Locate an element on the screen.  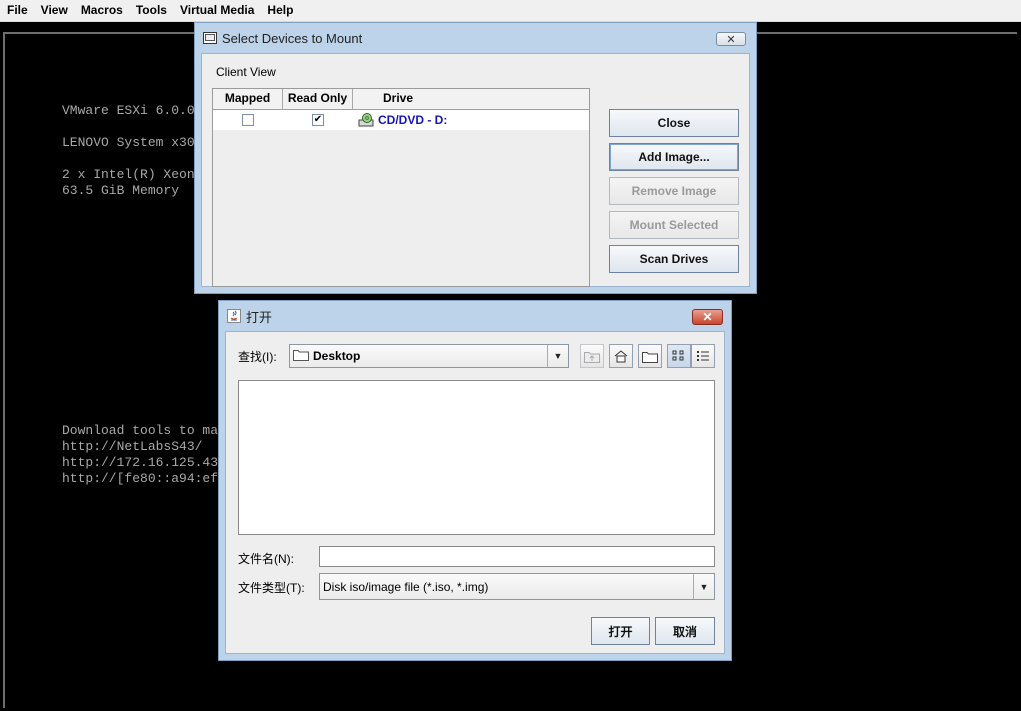
look-in-label: 查找(I): is located at coordinates (257, 357).